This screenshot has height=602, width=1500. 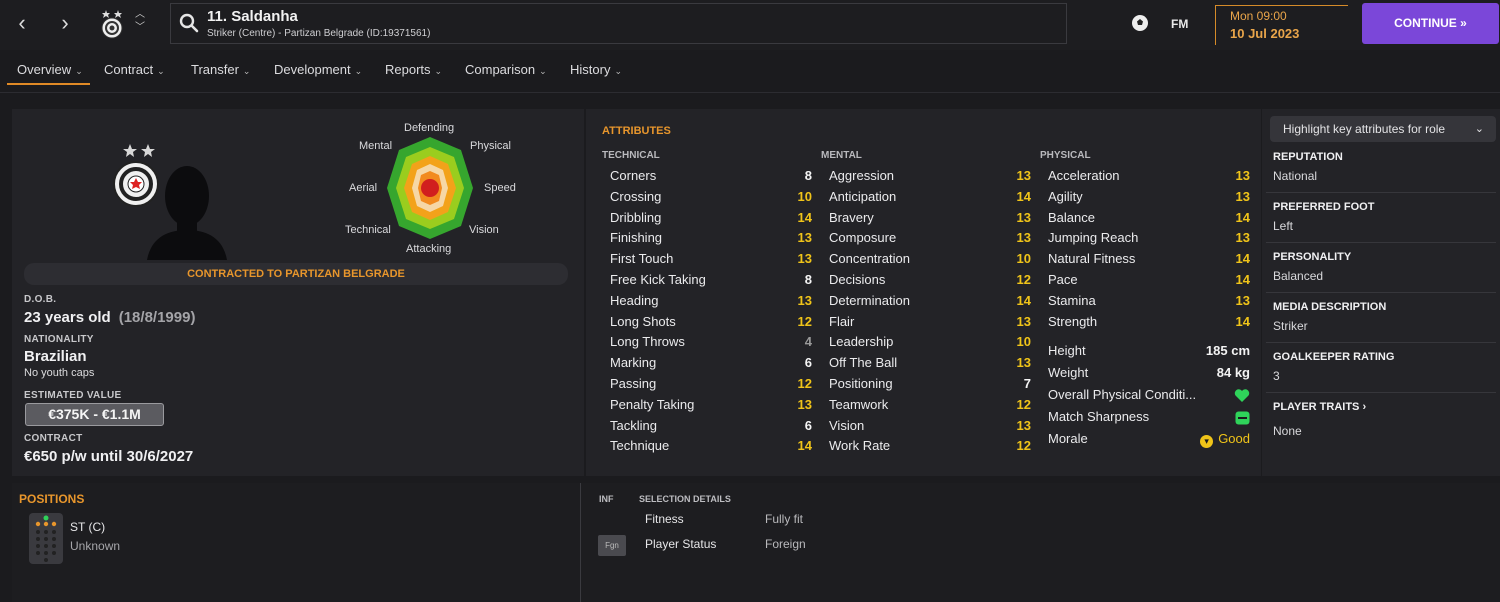 I want to click on attribute-row: Strength 14, so click(x=1149, y=324).